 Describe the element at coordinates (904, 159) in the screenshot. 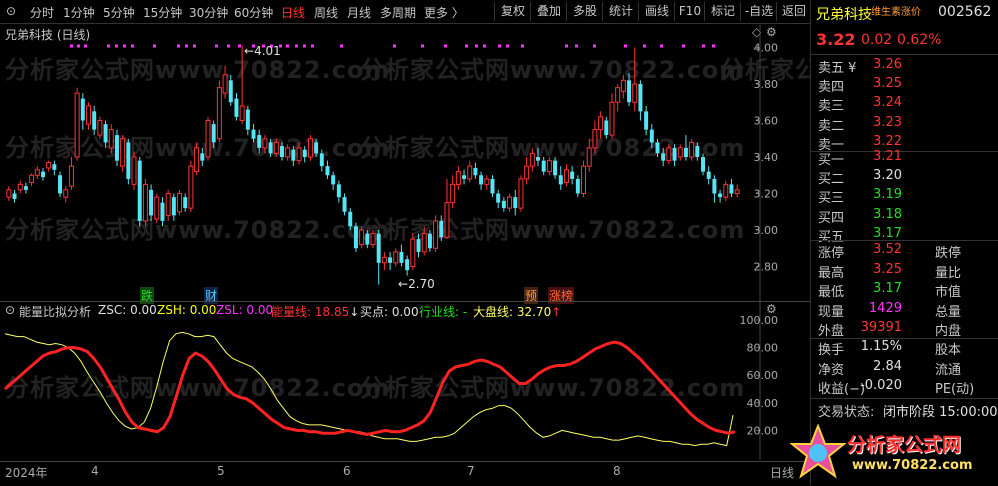

I see `bid-row: 买一 3.21` at that location.